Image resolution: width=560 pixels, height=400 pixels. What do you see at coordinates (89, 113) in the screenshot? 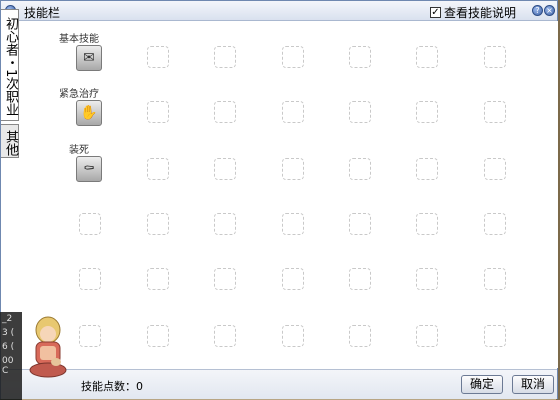
I see `first-aid-icon: ✋` at bounding box center [89, 113].